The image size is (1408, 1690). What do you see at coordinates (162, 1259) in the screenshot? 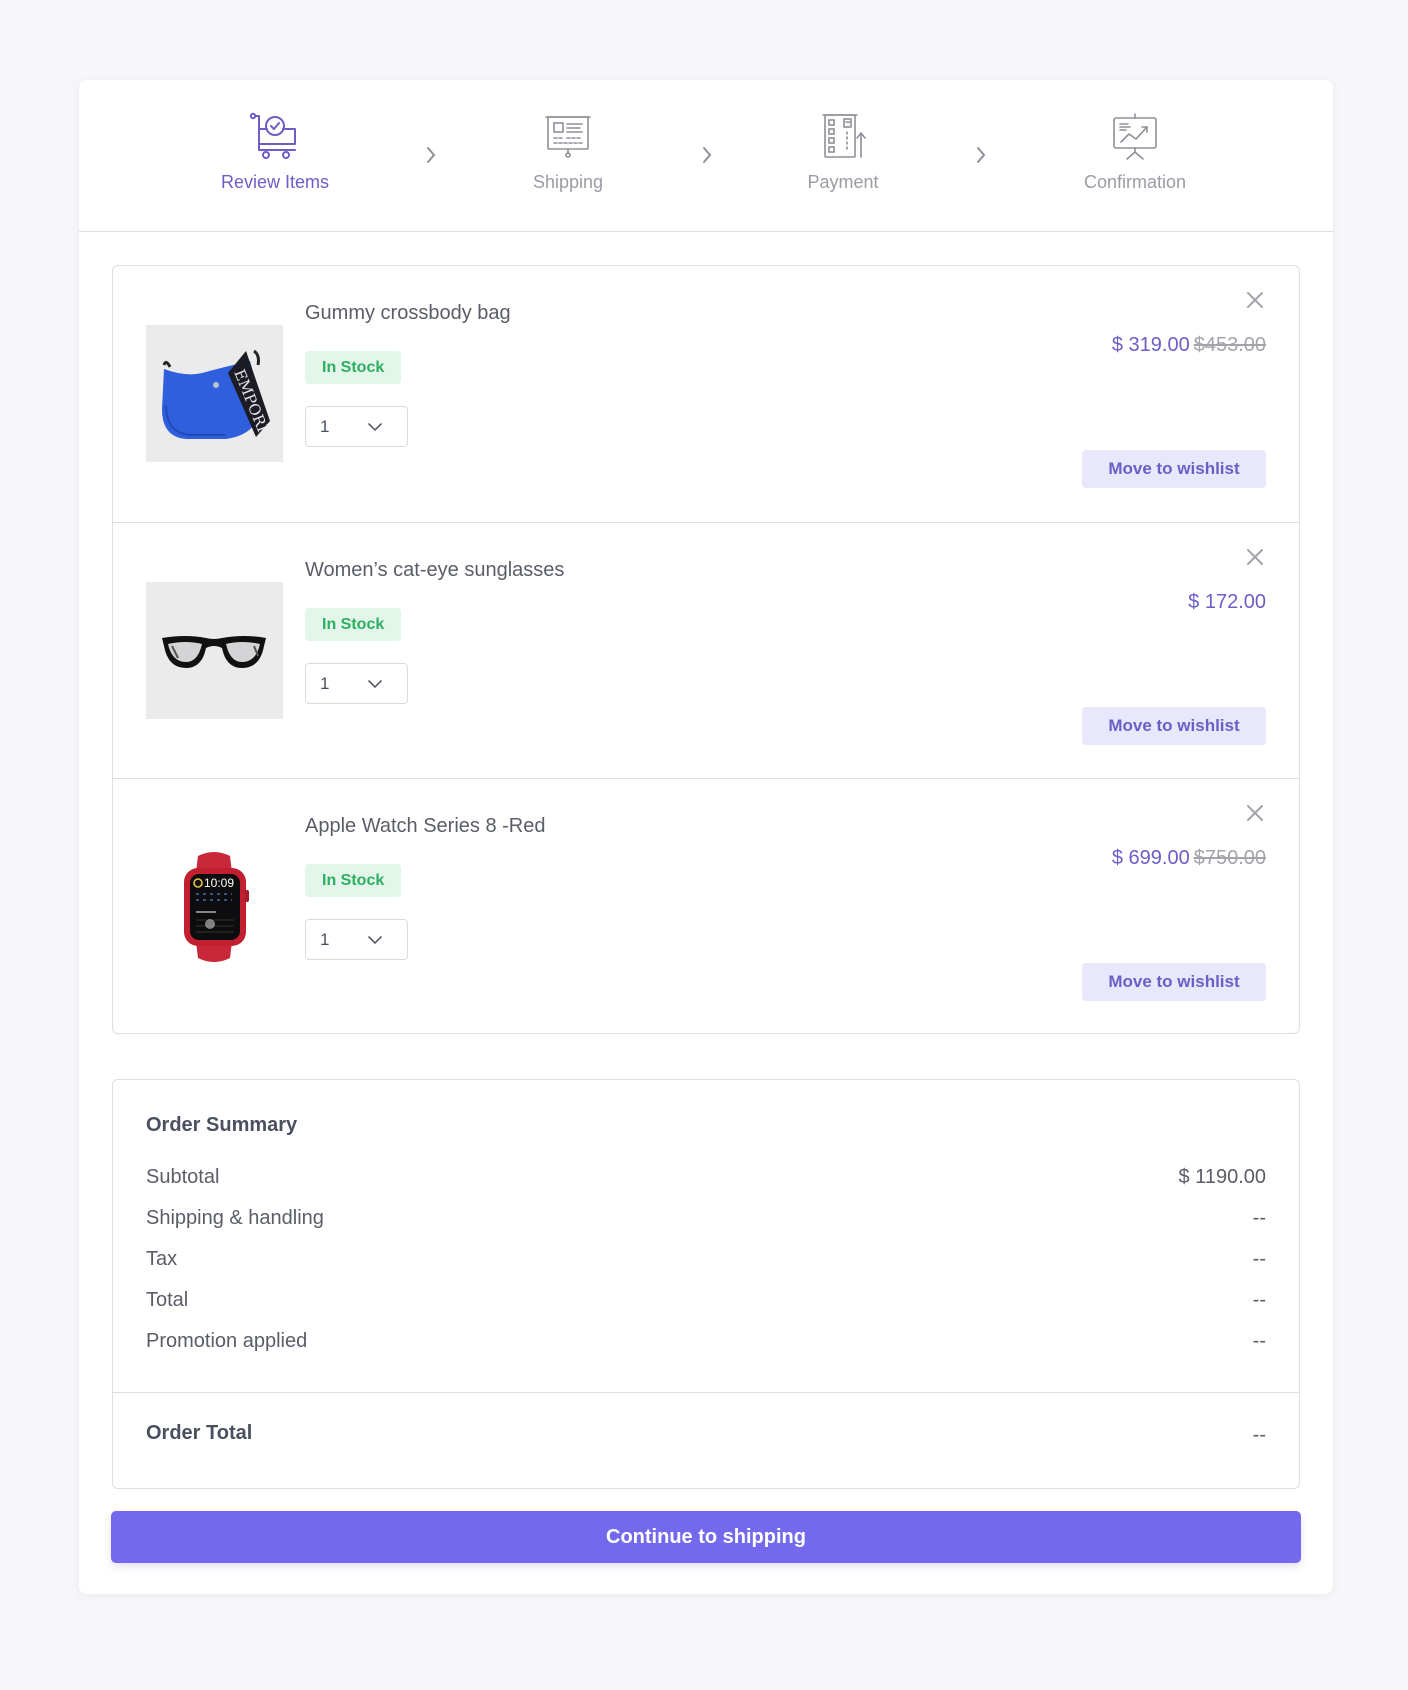
I see `summary-label: Tax` at bounding box center [162, 1259].